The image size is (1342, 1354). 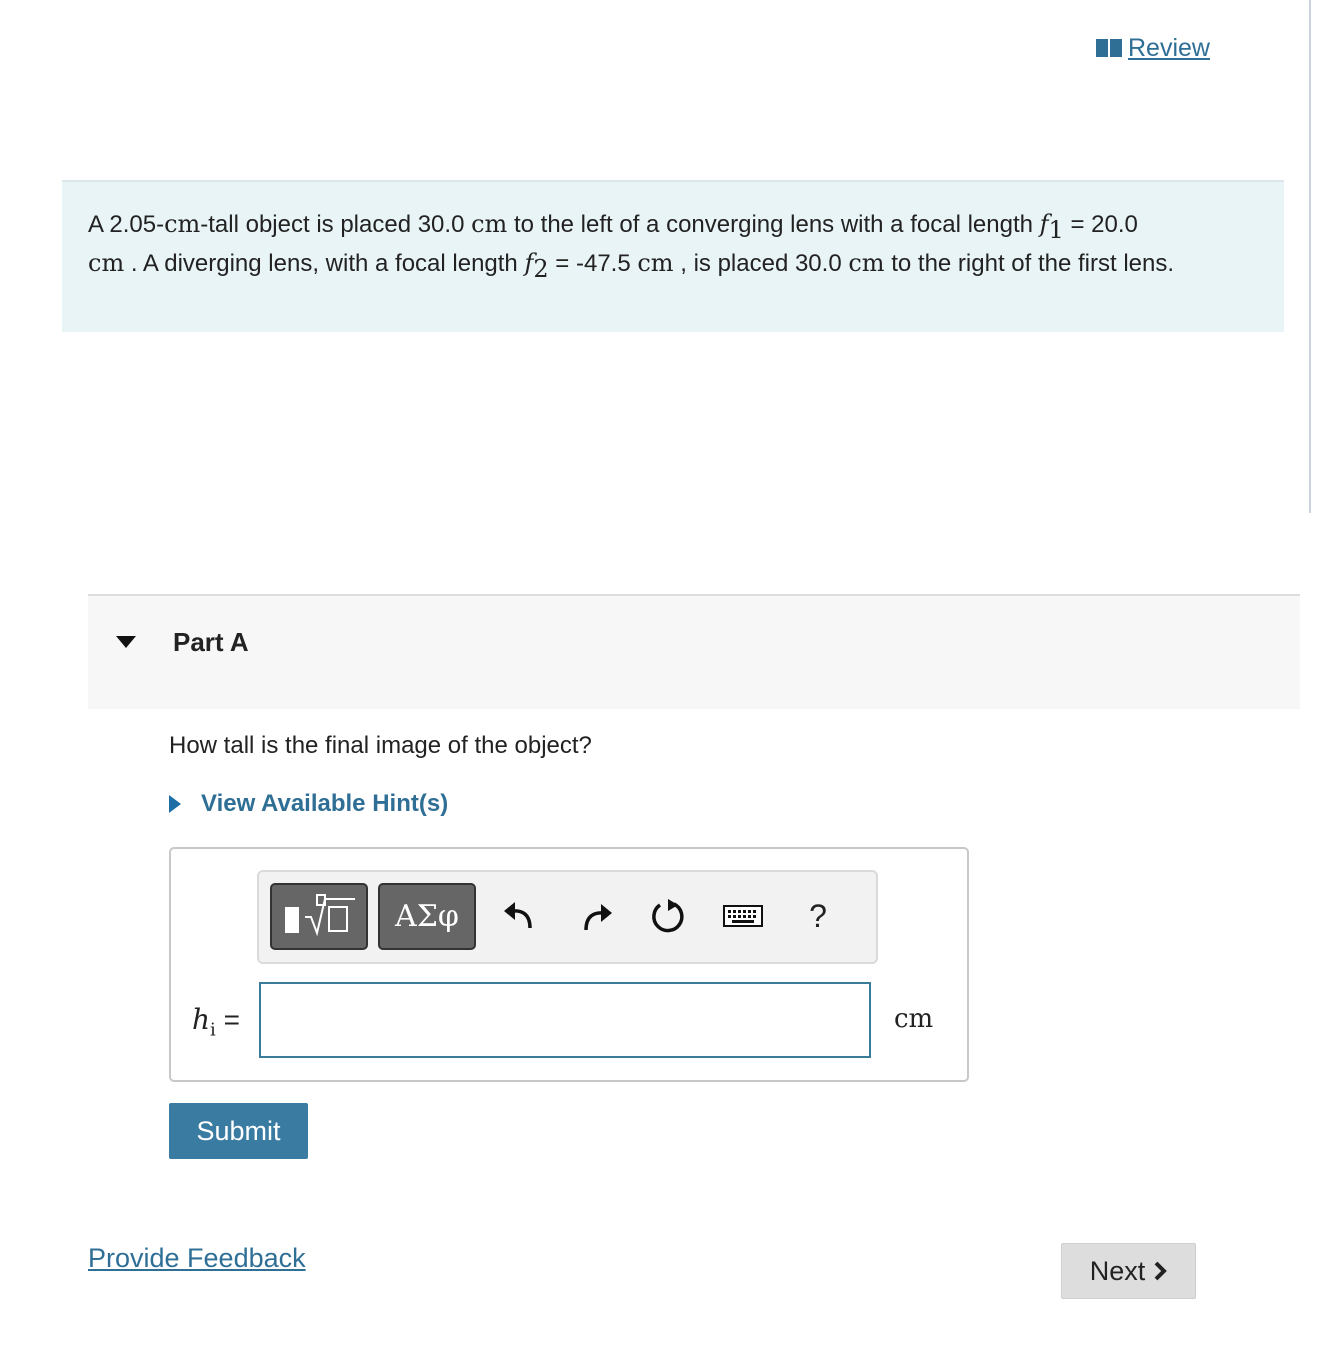 I want to click on part-title: Part A, so click(x=211, y=642).